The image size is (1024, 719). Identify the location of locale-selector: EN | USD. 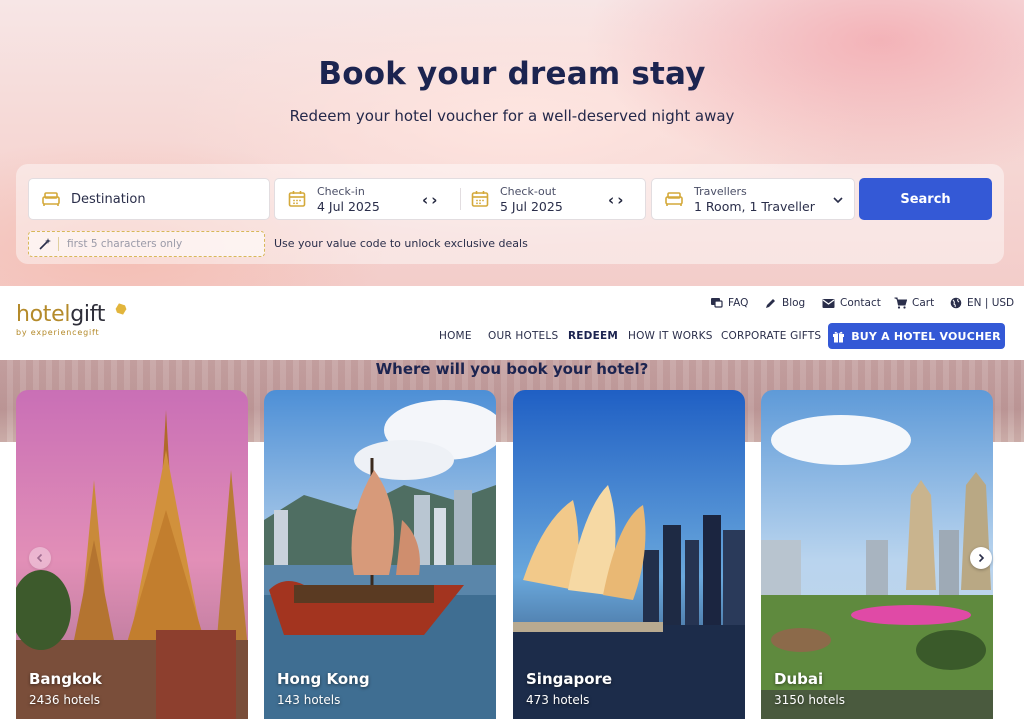
(982, 303).